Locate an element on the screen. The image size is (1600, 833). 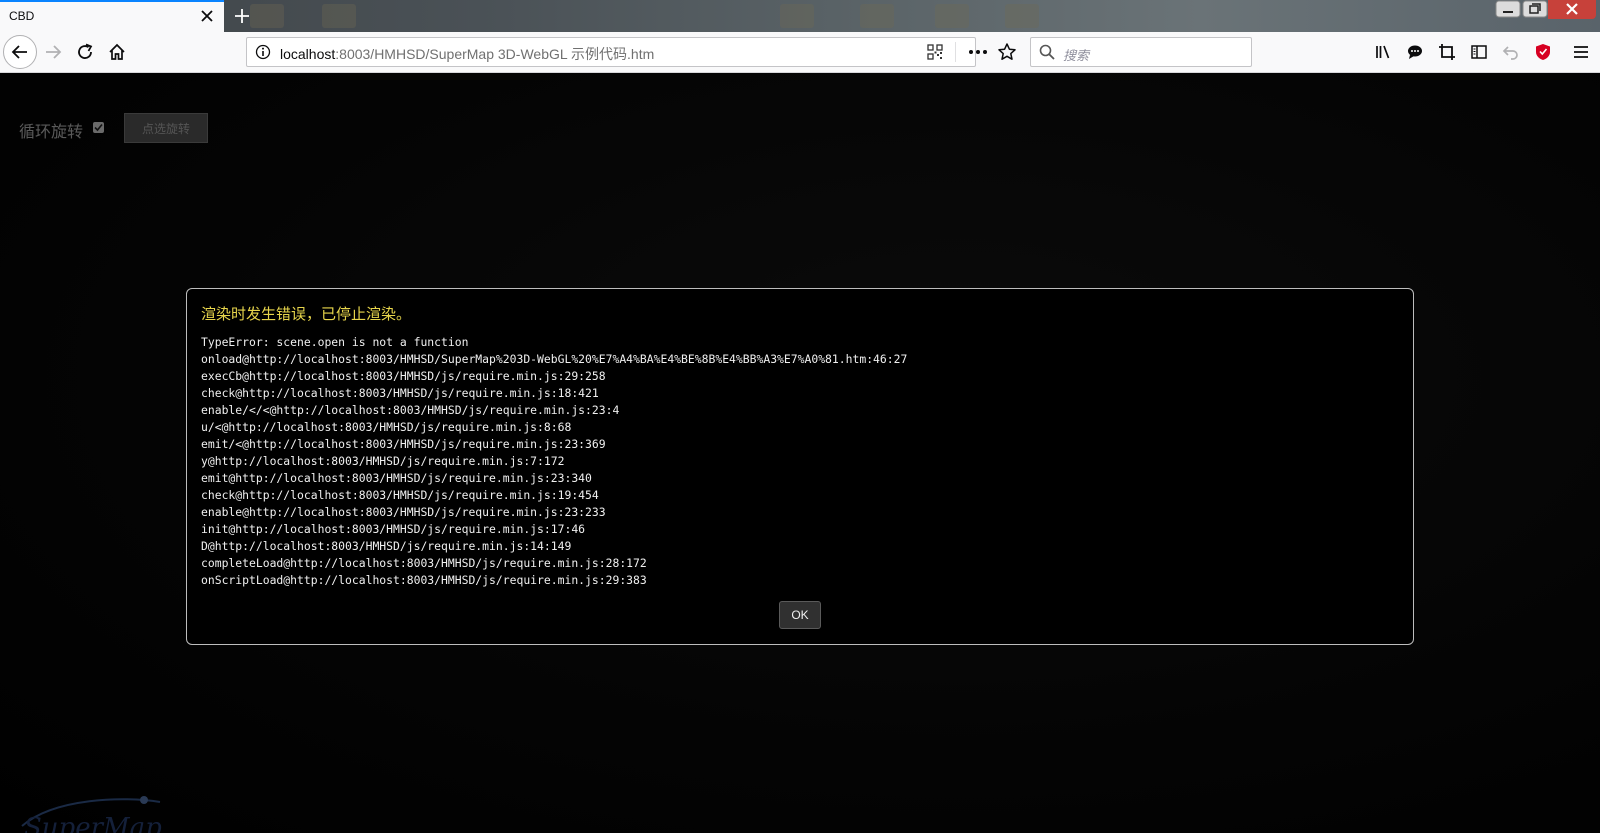
reload-icon is located at coordinates (85, 51).